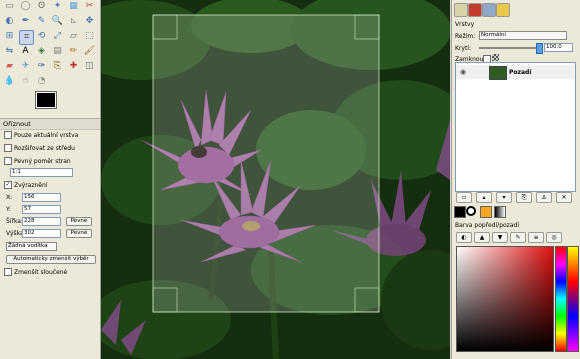 Image resolution: width=580 pixels, height=359 pixels. I want to click on highlight-label: Zvýraznění, so click(31, 185).